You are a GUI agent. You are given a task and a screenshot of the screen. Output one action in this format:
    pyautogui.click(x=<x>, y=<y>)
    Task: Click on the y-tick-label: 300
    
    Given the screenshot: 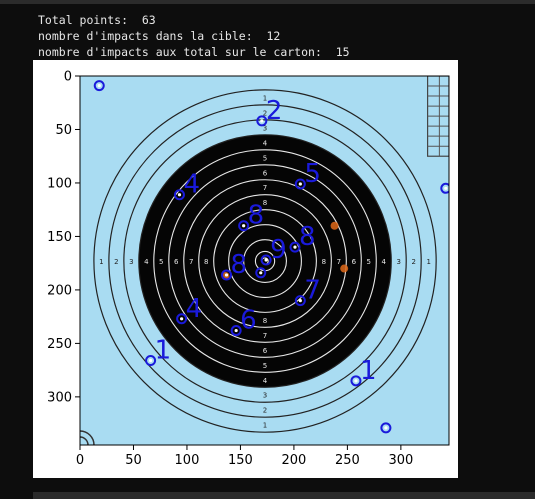 What is the action you would take?
    pyautogui.click(x=59, y=397)
    